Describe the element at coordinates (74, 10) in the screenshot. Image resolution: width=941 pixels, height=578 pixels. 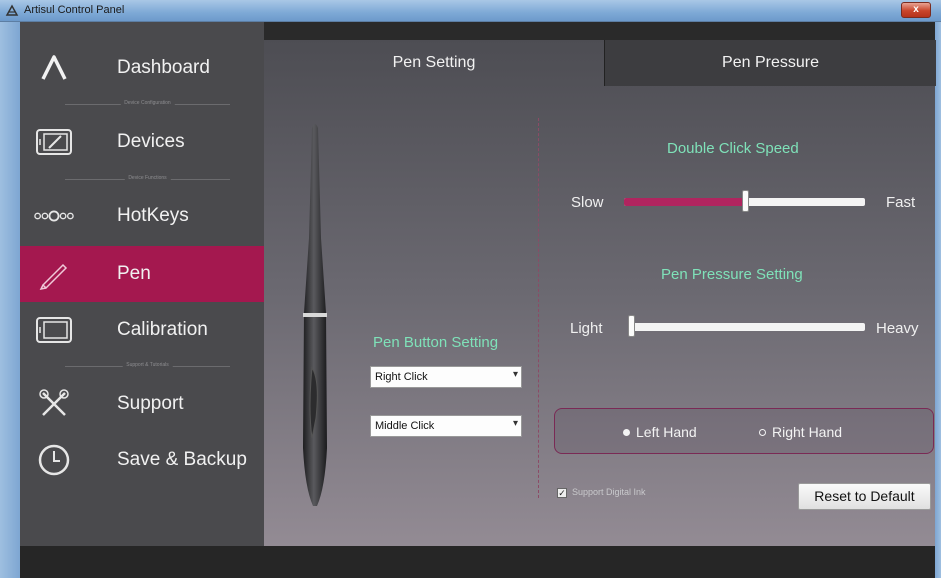
I see `window-title: Artisul Control Panel` at that location.